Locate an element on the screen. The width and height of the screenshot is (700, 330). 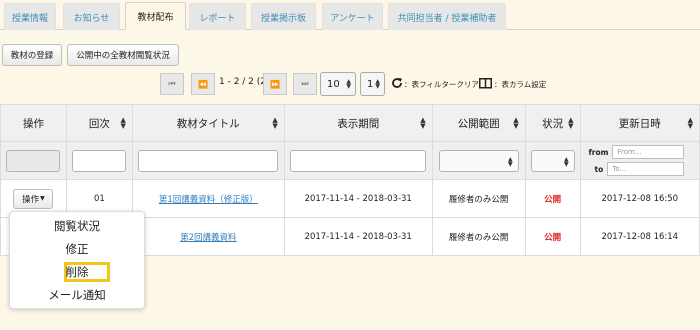
period-filter-input is located at coordinates (358, 160).